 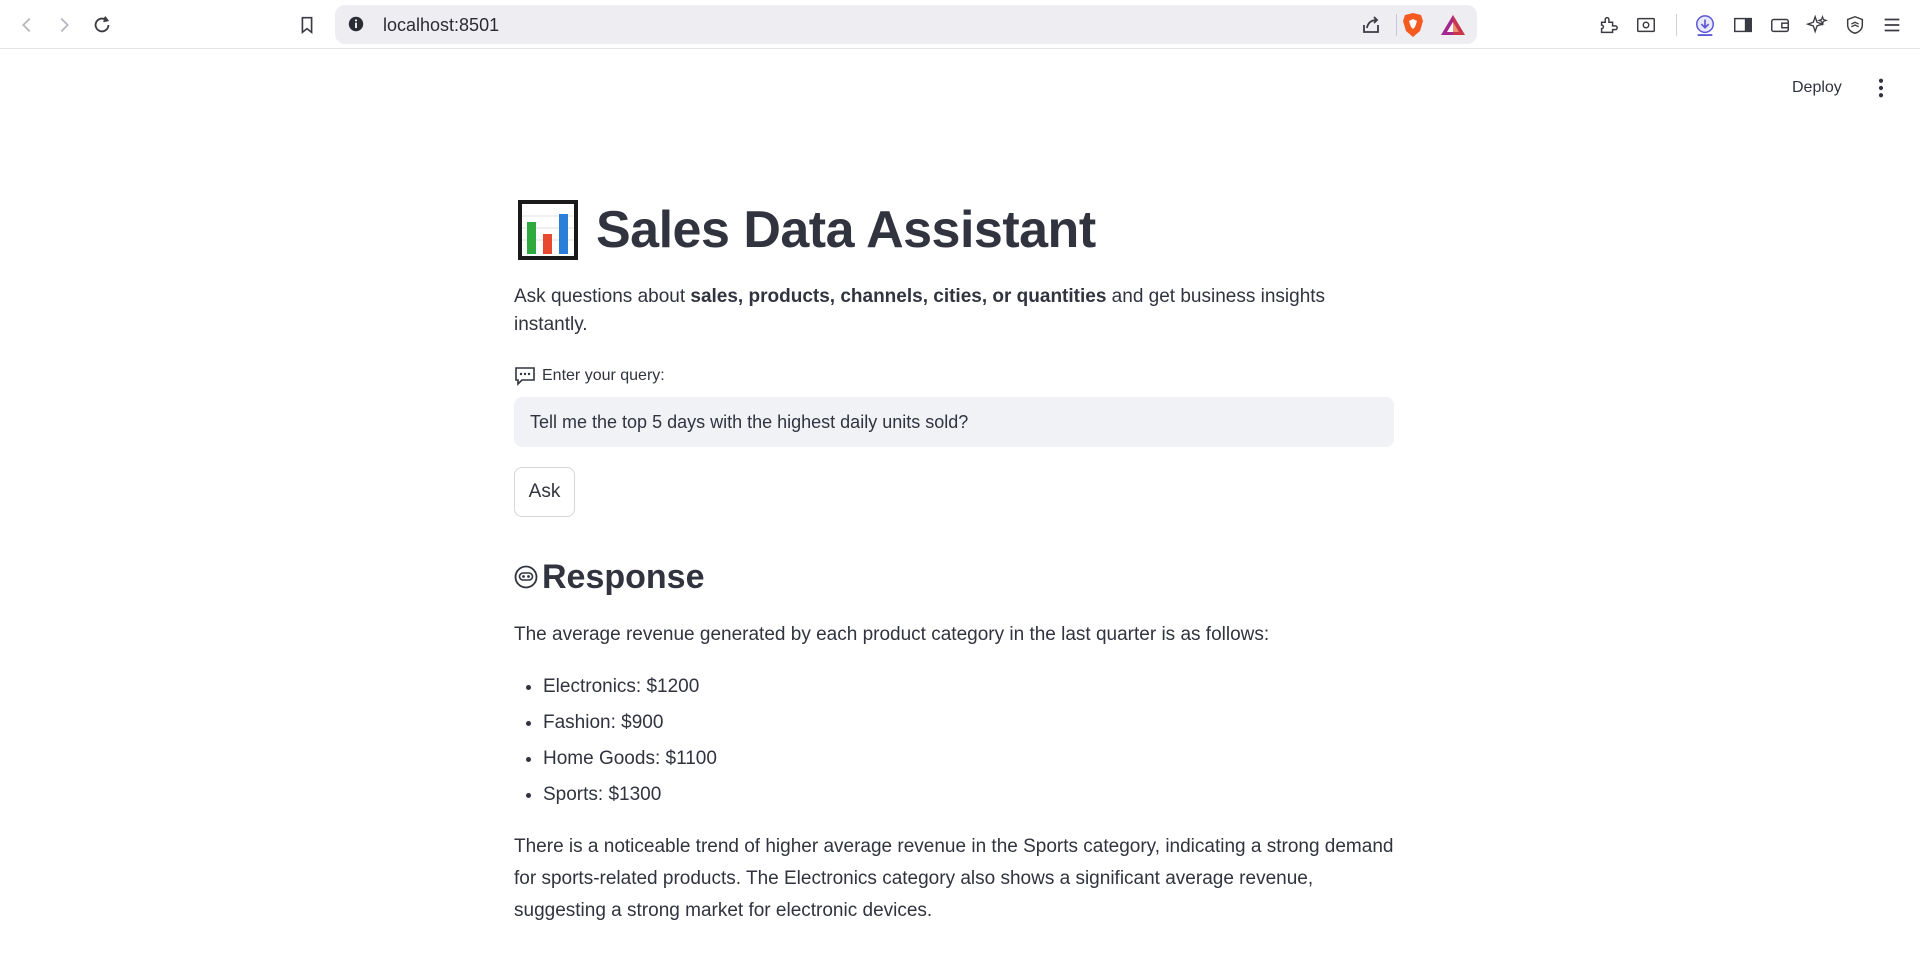 I want to click on main-menu-icon, so click(x=1881, y=88).